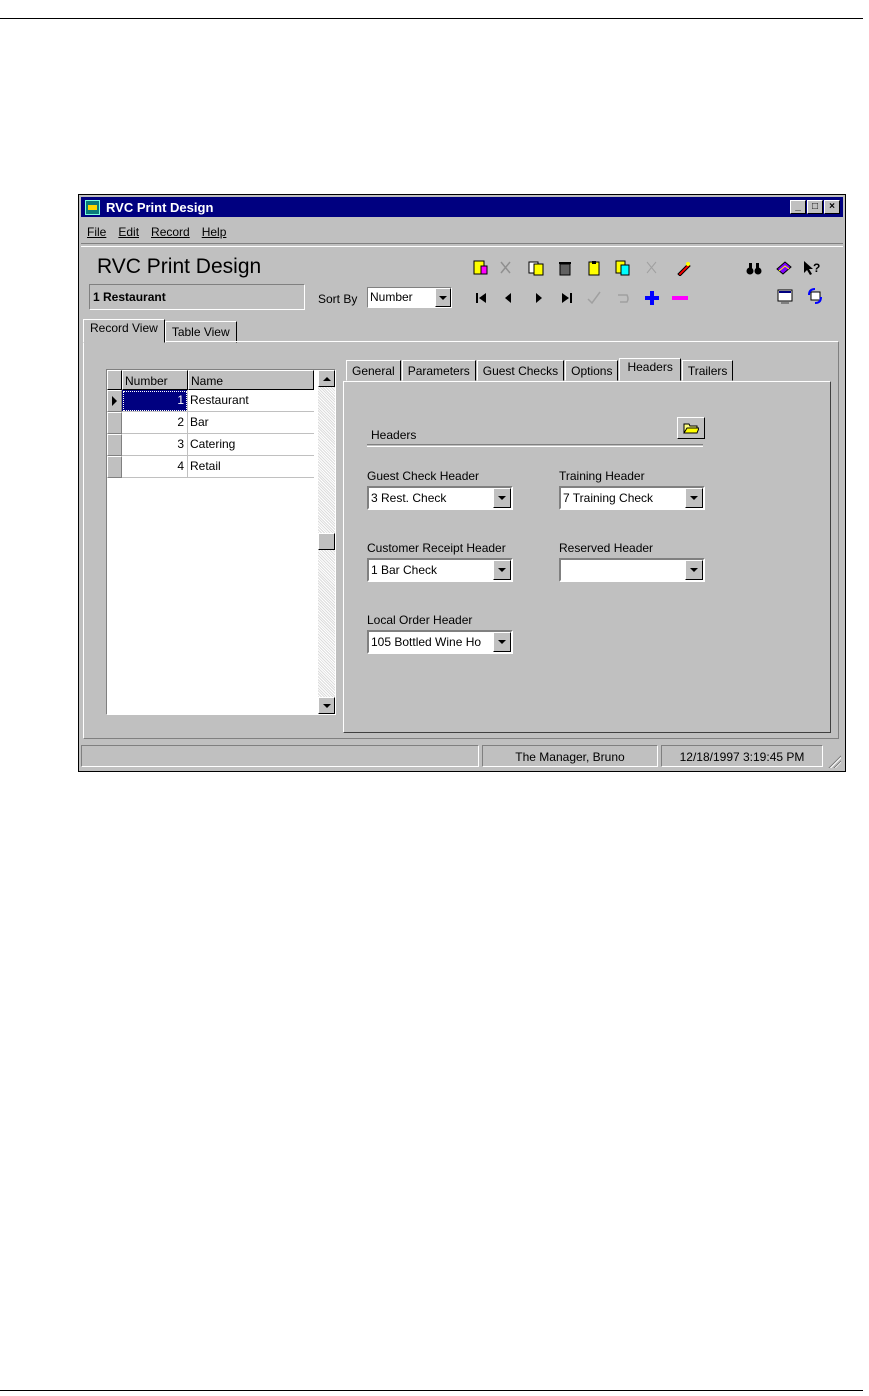  Describe the element at coordinates (784, 268) in the screenshot. I see `book-icon` at that location.